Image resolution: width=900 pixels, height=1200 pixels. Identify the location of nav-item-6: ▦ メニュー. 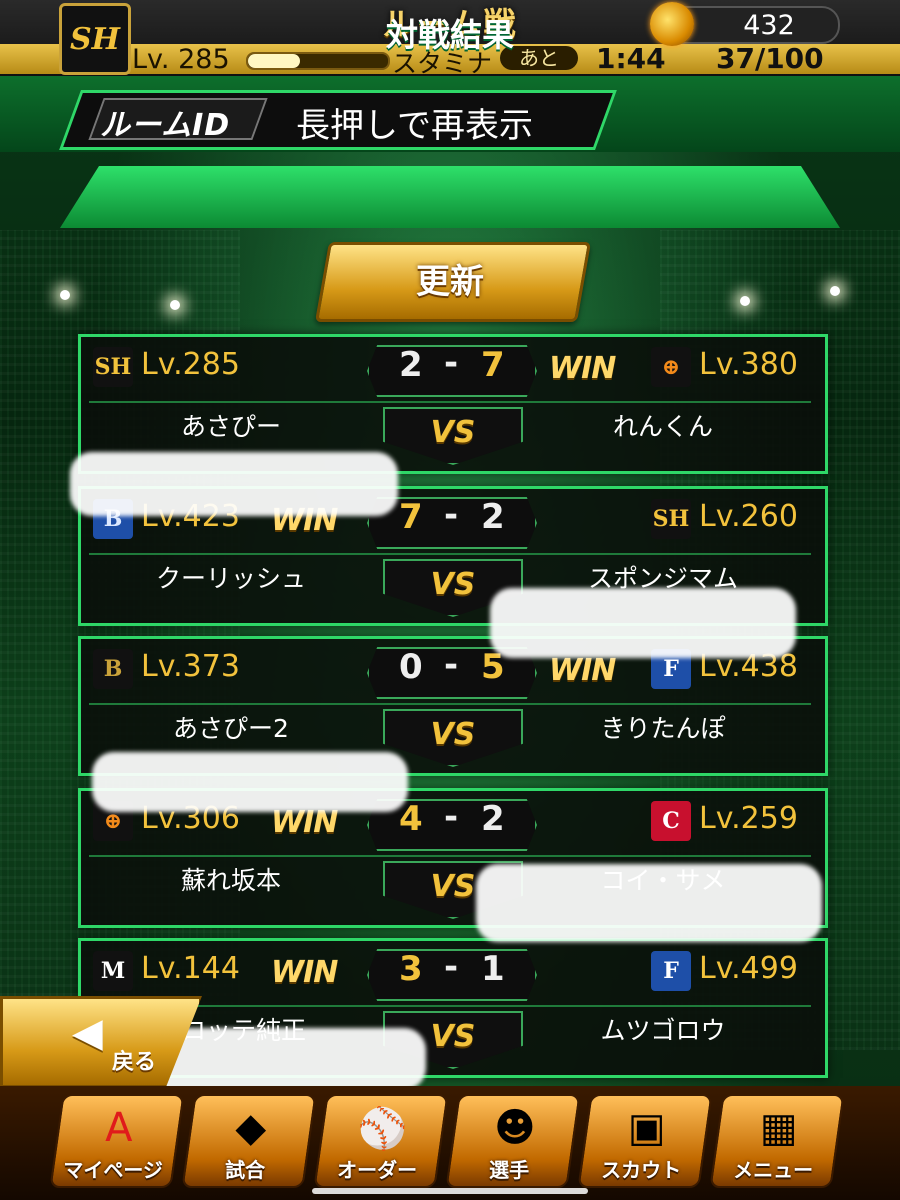
(777, 1141).